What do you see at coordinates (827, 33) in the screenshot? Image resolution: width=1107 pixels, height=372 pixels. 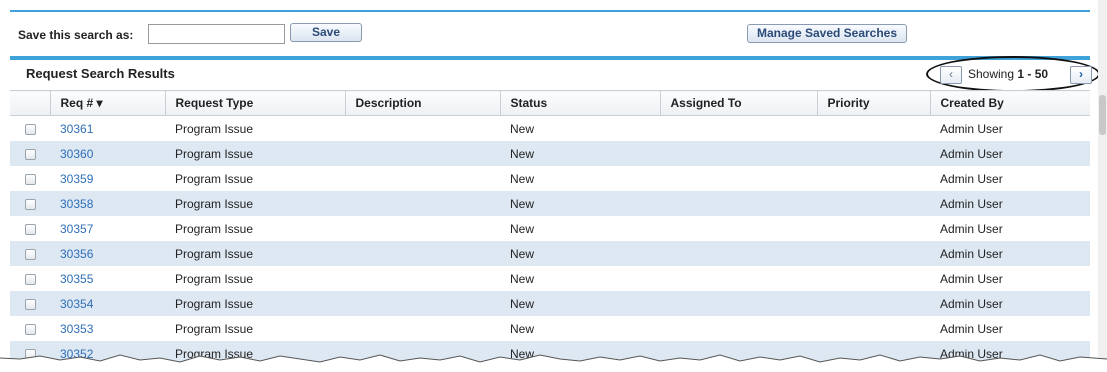 I see `manage-saved-searches-button: Manage Saved Searches` at bounding box center [827, 33].